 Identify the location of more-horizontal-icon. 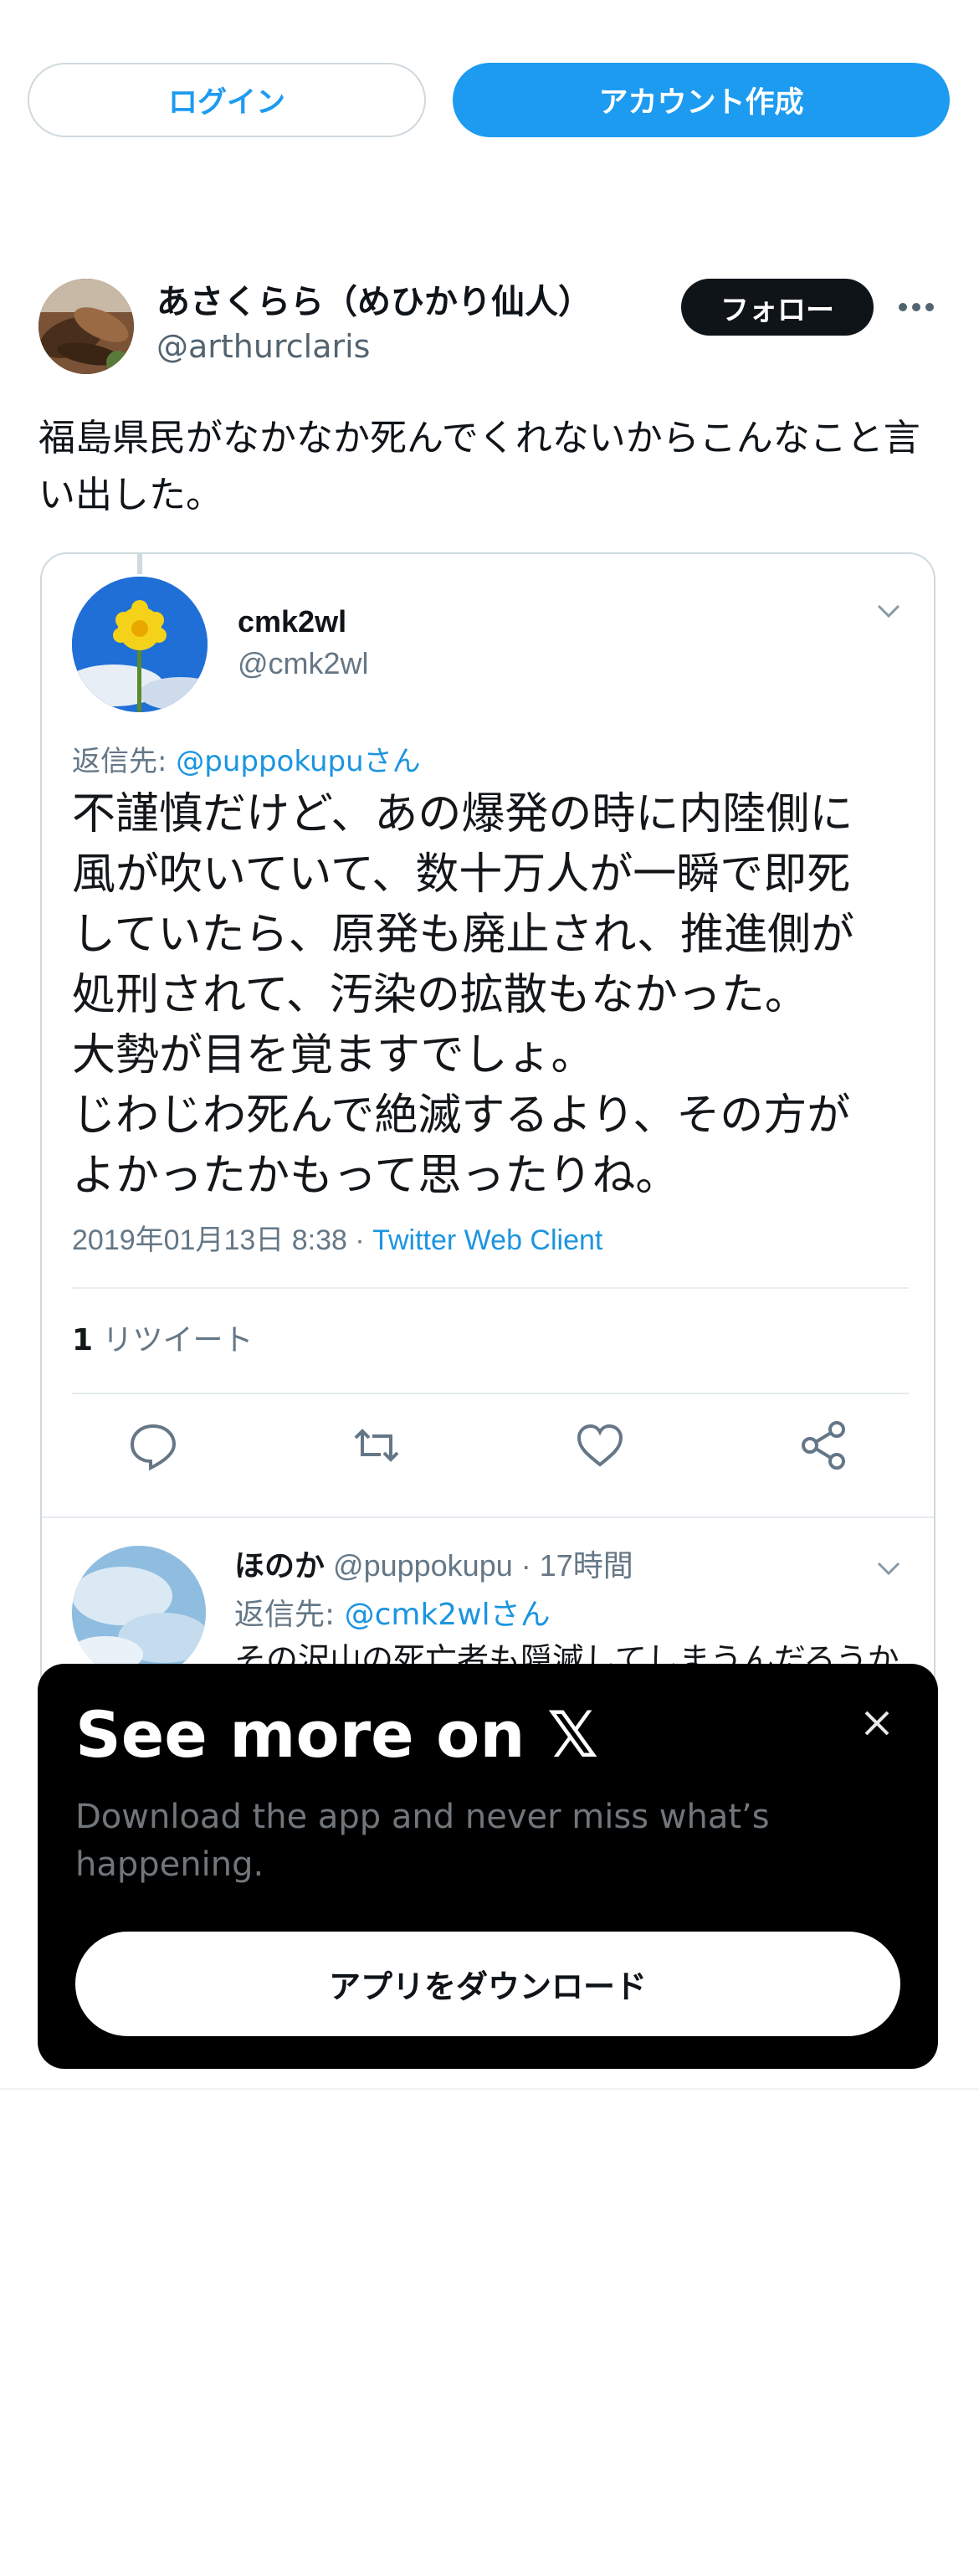
(916, 307).